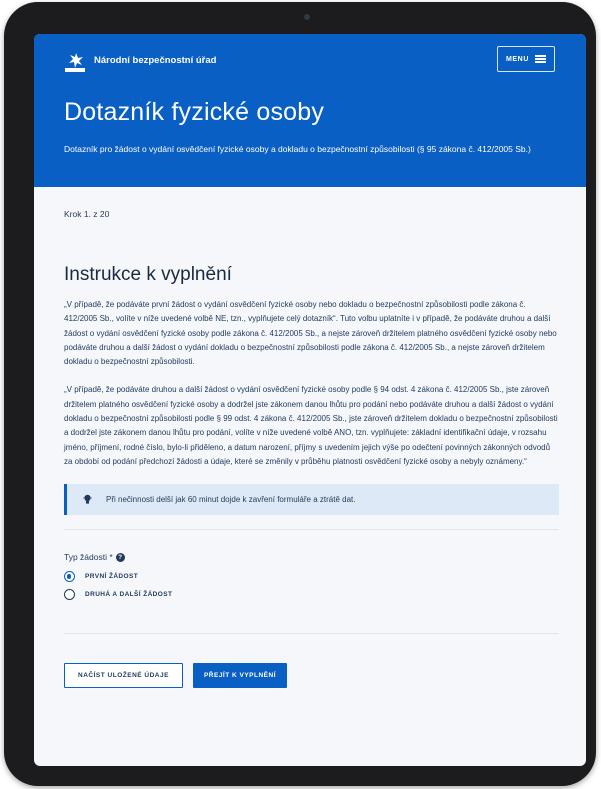 The image size is (601, 789). I want to click on menu-label: MENU, so click(517, 59).